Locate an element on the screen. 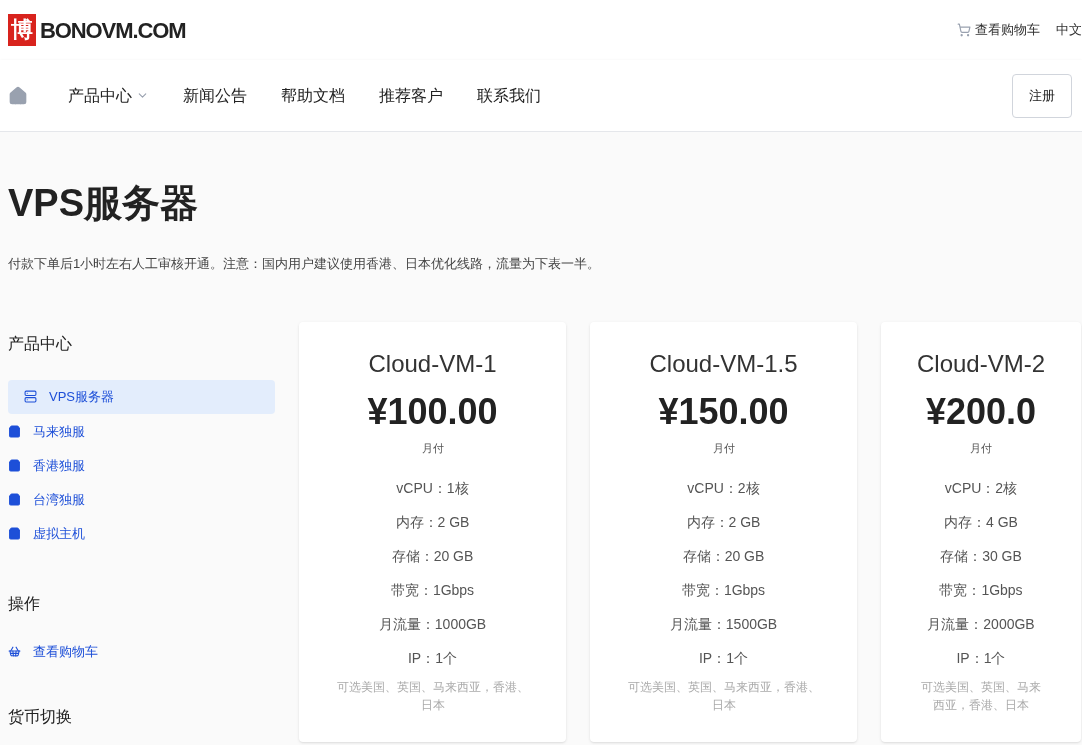 The height and width of the screenshot is (745, 1082). product-name: Cloud-VM-1.5 is located at coordinates (723, 363).